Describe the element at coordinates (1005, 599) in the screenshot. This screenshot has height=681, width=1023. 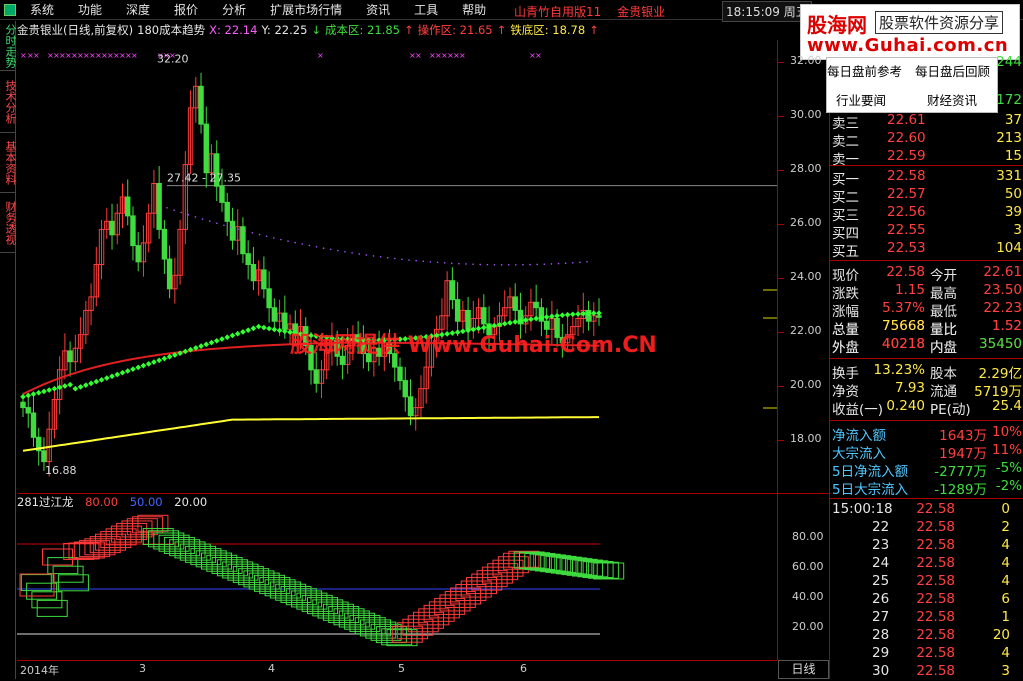
I see `quote-cell: 6` at that location.